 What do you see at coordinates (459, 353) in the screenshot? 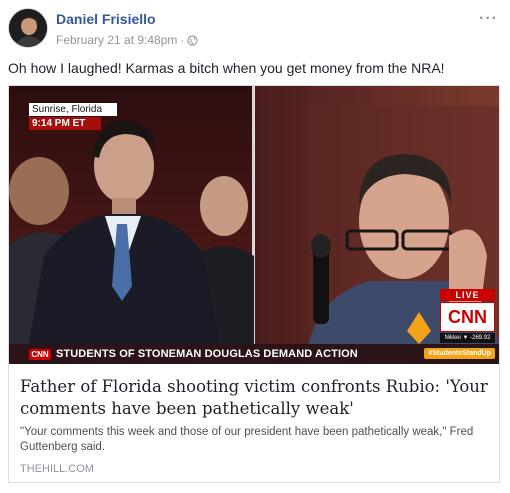
I see `chyron-hashtag: #StudentsStandUp` at bounding box center [459, 353].